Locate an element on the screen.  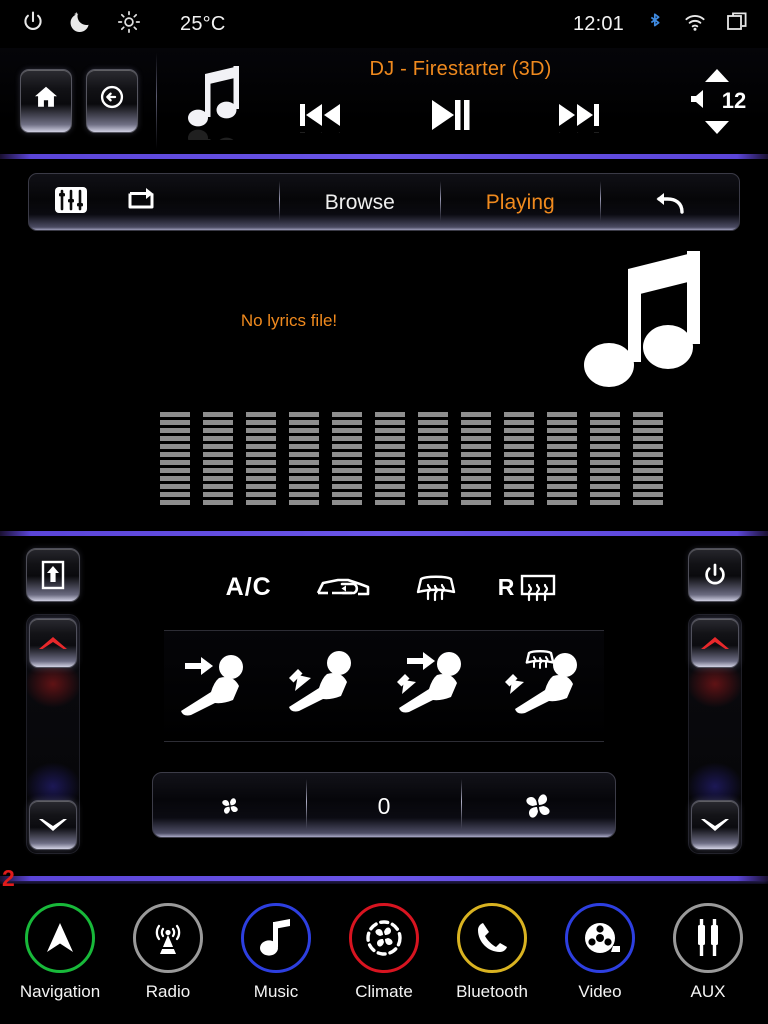
airflow-mode-face is located at coordinates (218, 686).